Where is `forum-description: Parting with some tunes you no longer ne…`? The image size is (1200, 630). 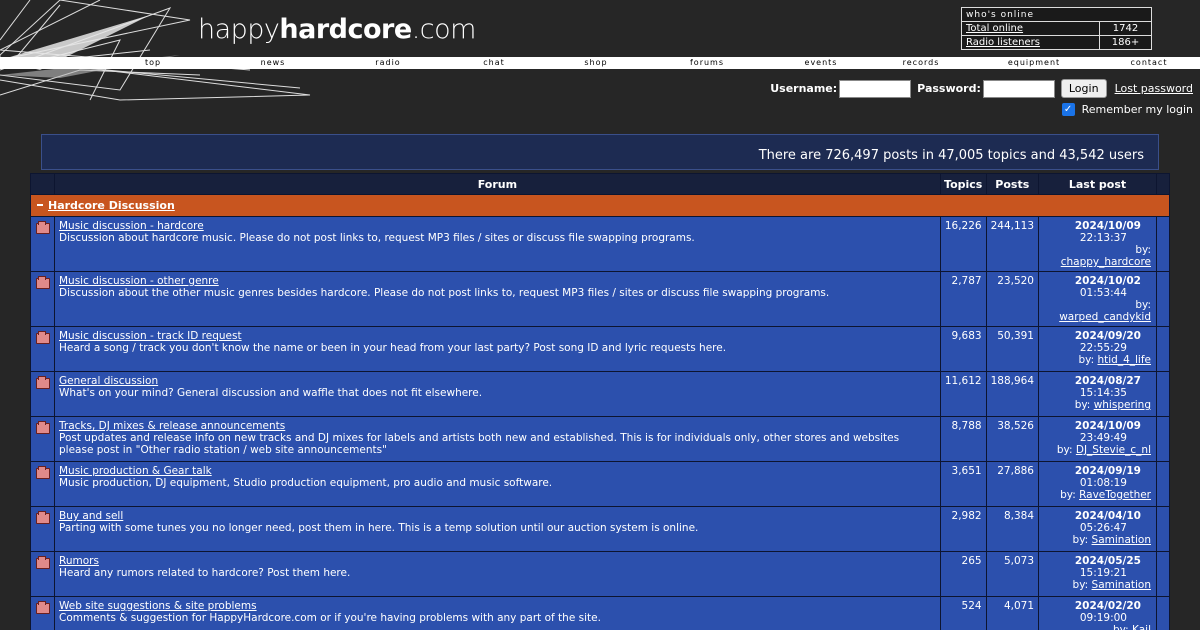 forum-description: Parting with some tunes you no longer ne… is located at coordinates (379, 528).